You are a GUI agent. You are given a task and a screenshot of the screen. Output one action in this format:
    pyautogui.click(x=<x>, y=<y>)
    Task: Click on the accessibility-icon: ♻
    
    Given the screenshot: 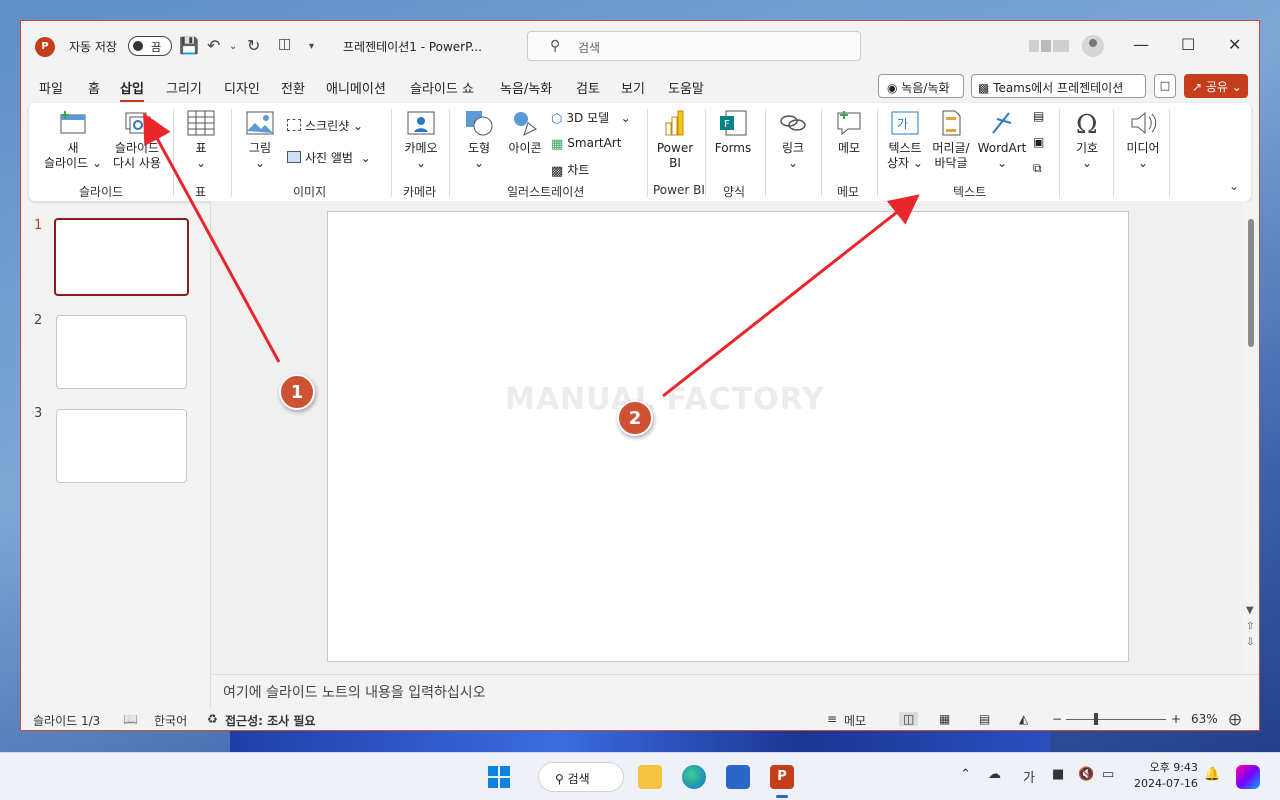 What is the action you would take?
    pyautogui.click(x=212, y=719)
    